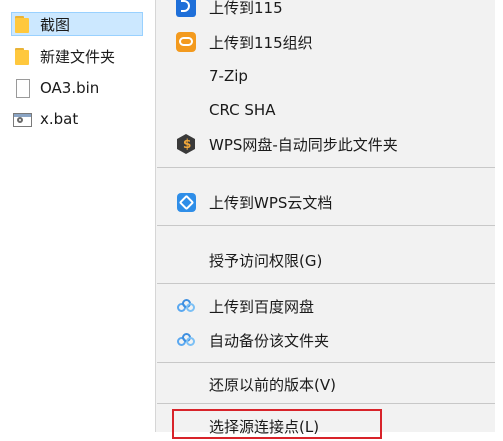  I want to click on menu-item-label: 上传到百度网盘, so click(262, 306).